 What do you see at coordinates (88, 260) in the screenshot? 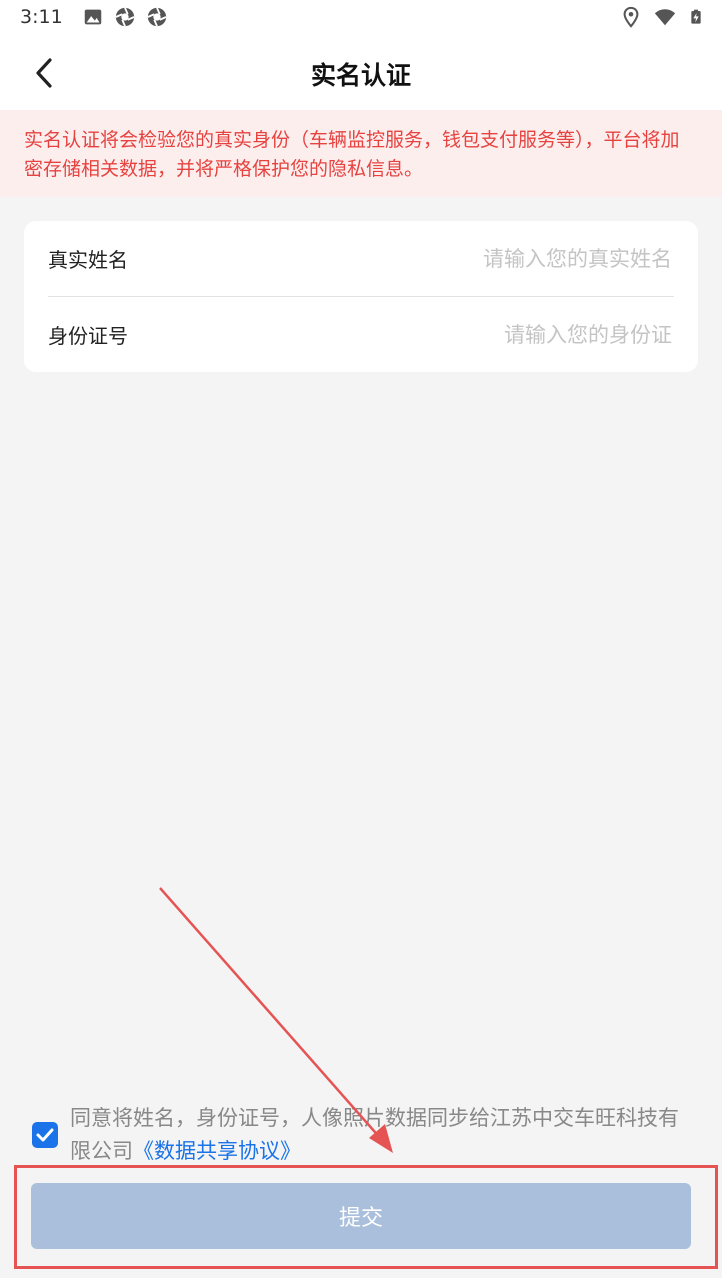
I see `real-name-label: 真实姓名` at bounding box center [88, 260].